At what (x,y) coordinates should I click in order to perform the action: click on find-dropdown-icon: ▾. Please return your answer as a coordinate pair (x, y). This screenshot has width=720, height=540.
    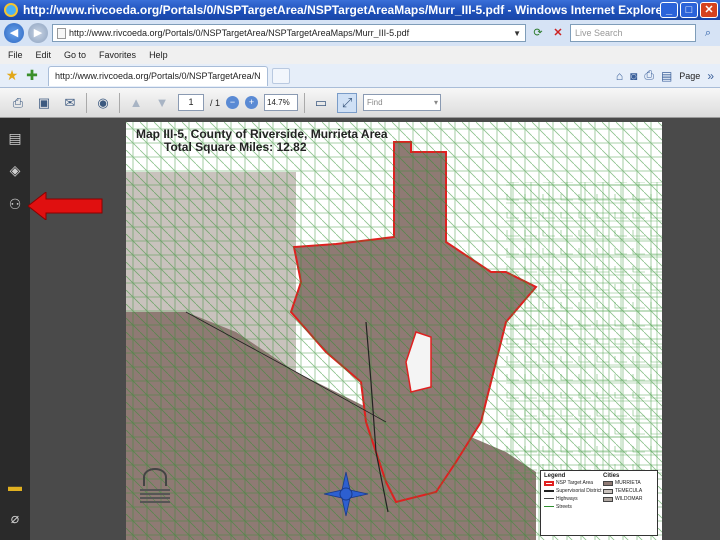
    Looking at the image, I should click on (436, 102).